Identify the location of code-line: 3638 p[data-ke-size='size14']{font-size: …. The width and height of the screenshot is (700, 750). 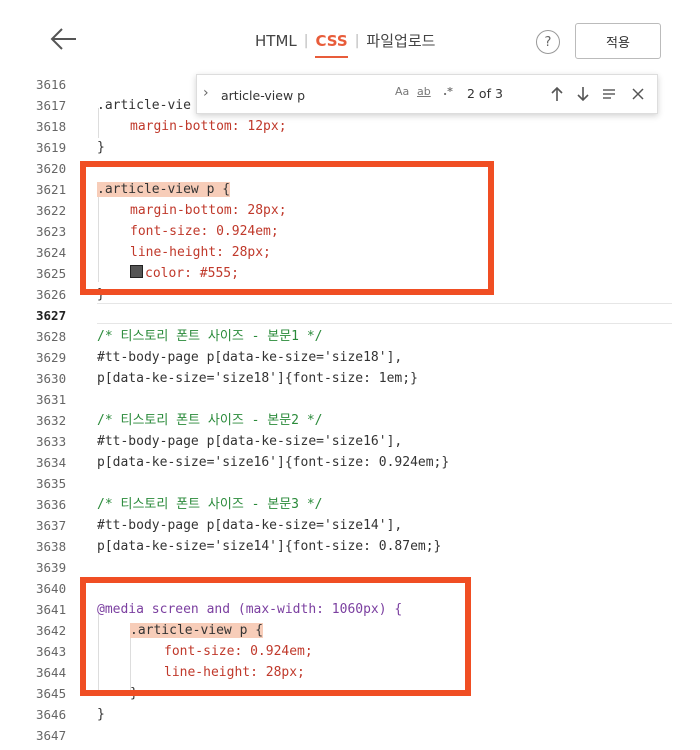
(239, 546).